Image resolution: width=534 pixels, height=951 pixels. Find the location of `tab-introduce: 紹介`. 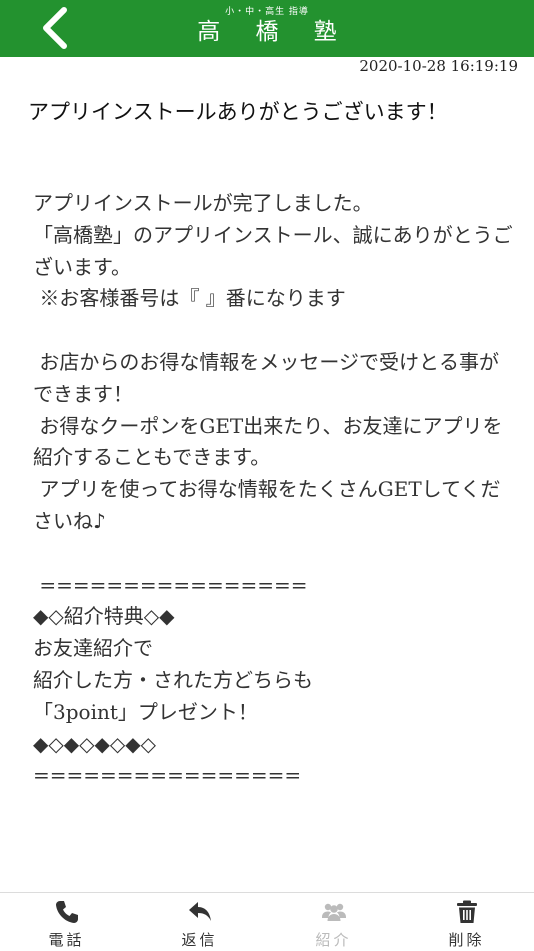

tab-introduce: 紹介 is located at coordinates (333, 922).